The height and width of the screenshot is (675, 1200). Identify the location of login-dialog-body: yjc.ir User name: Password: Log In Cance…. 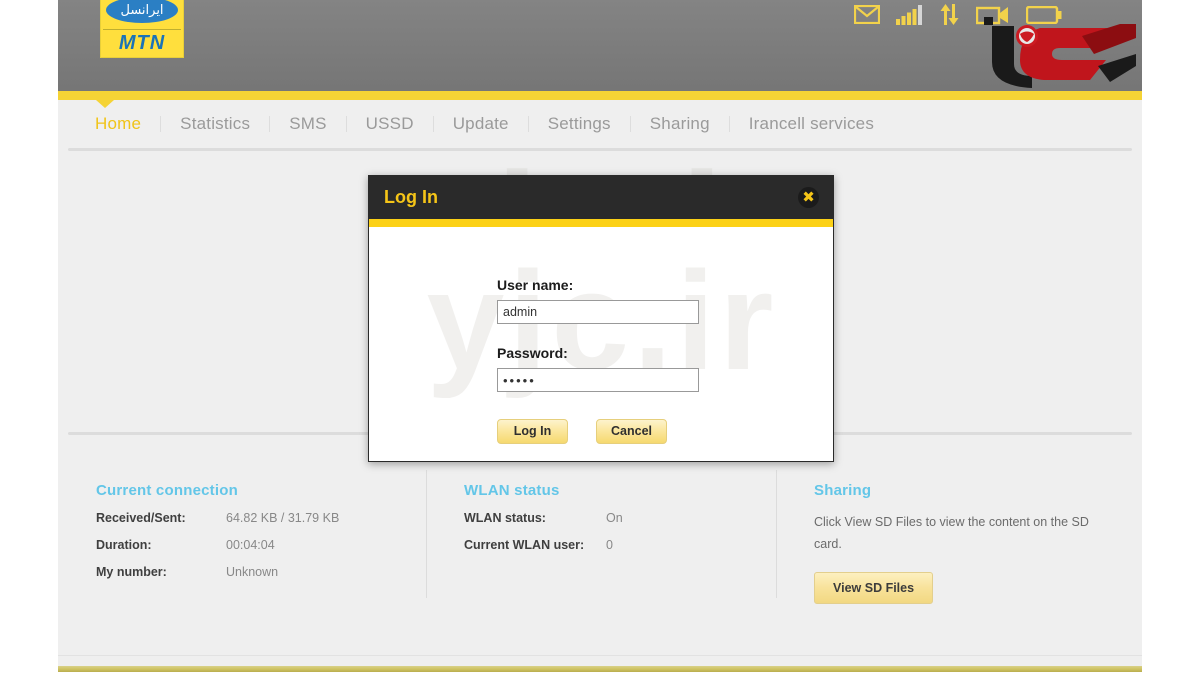
(601, 344).